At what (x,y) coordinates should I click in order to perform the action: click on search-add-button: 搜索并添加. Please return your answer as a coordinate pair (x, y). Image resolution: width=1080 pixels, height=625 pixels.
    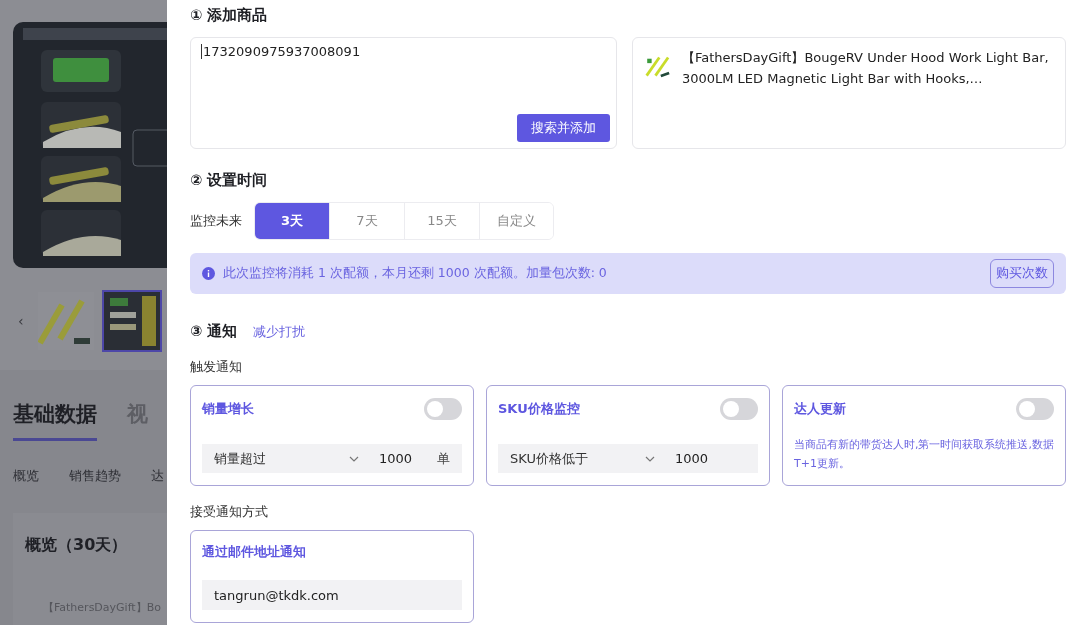
    Looking at the image, I should click on (563, 128).